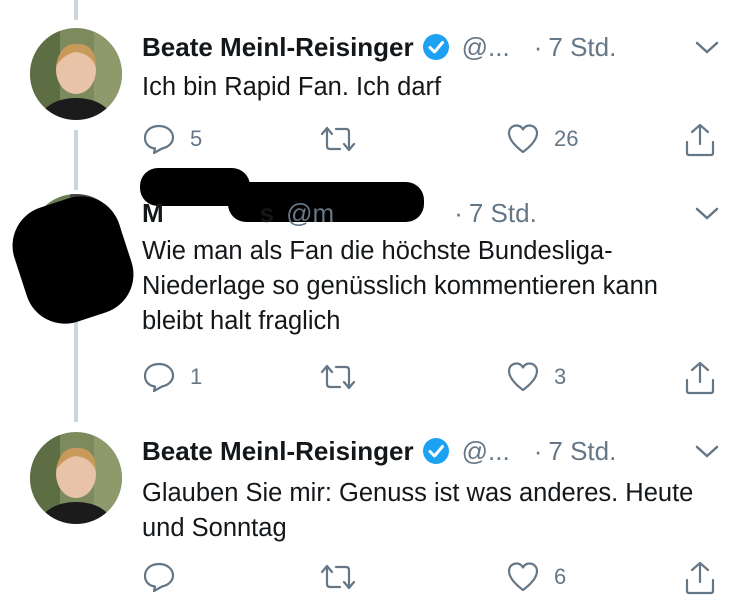  I want to click on reply-button: 5, so click(172, 139).